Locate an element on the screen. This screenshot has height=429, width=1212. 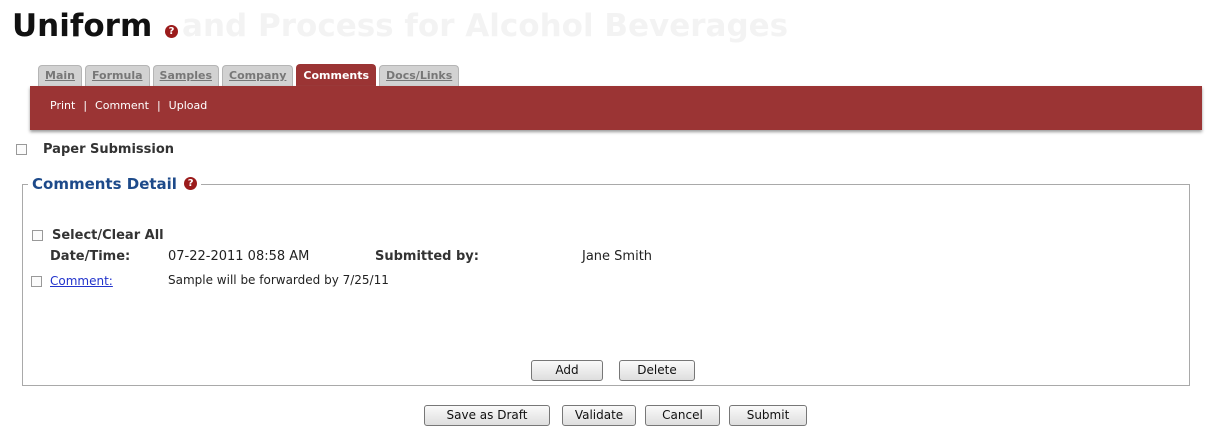
comment-text: Sample will be forwarded by 7/25/11 is located at coordinates (278, 280).